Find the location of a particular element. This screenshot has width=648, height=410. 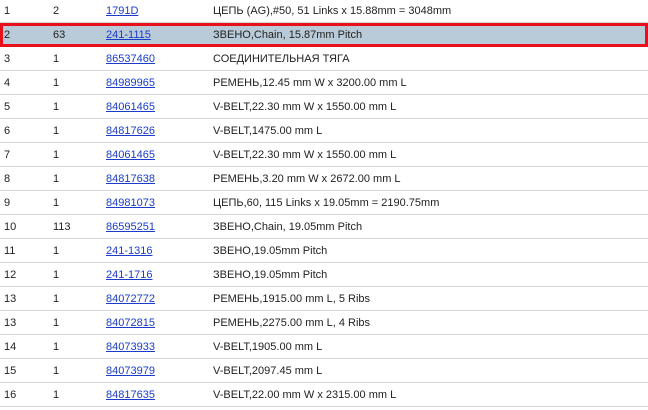

quantity-cell: 2 is located at coordinates (56, 11).